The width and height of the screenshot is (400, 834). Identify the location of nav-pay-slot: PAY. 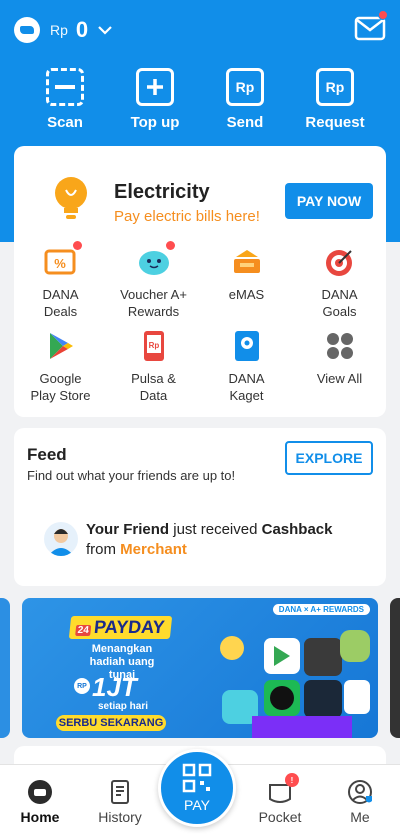
(199, 791).